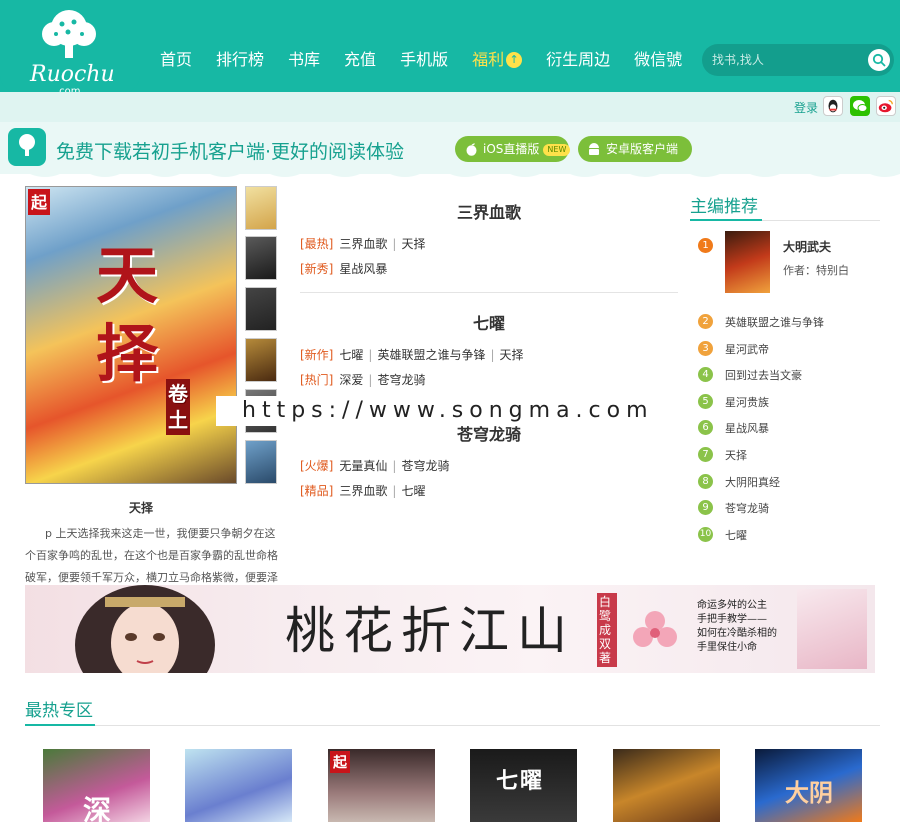 The image size is (900, 822). What do you see at coordinates (27, 147) in the screenshot?
I see `app-icon` at bounding box center [27, 147].